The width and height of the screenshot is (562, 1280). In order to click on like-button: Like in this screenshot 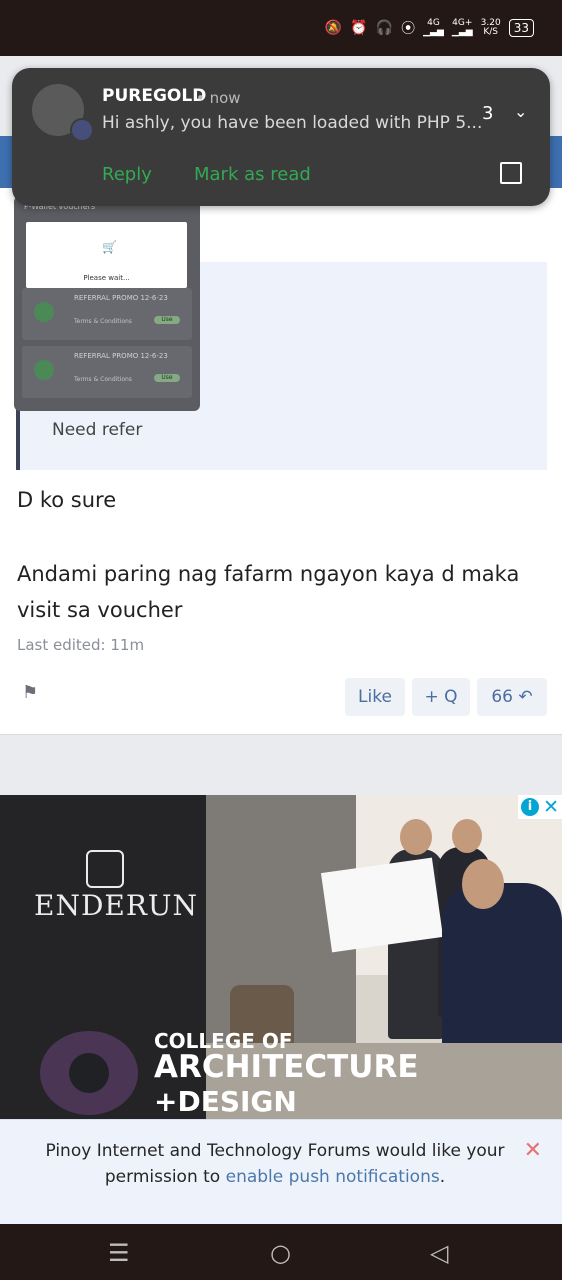, I will do `click(375, 697)`.